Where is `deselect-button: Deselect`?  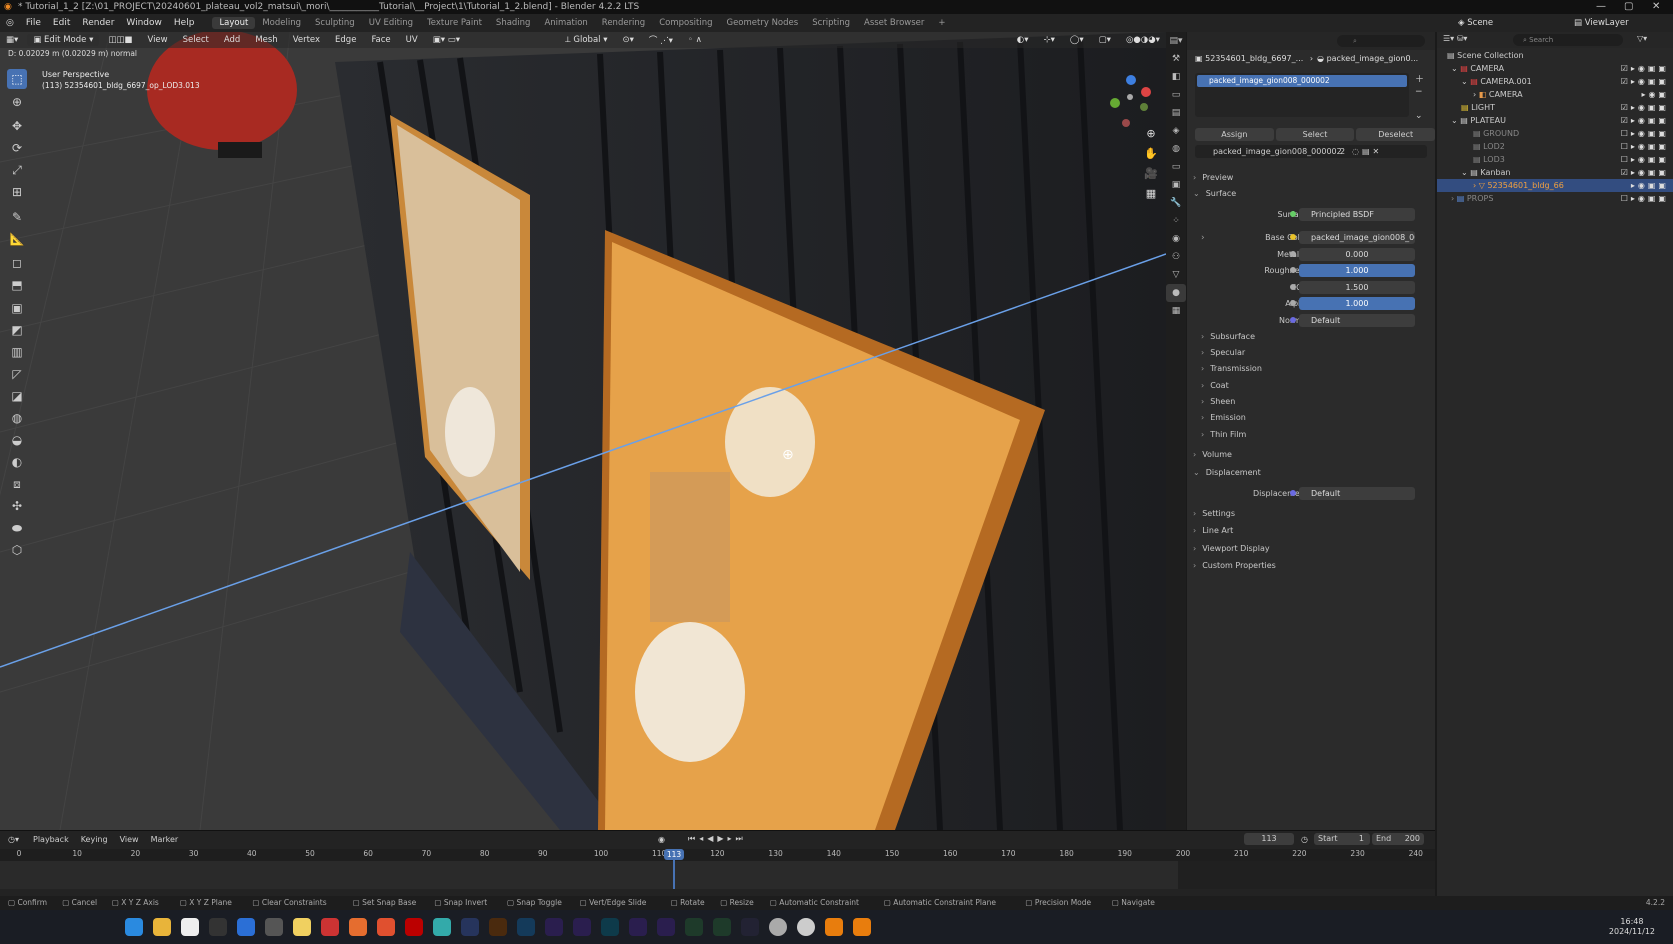 deselect-button: Deselect is located at coordinates (1396, 134).